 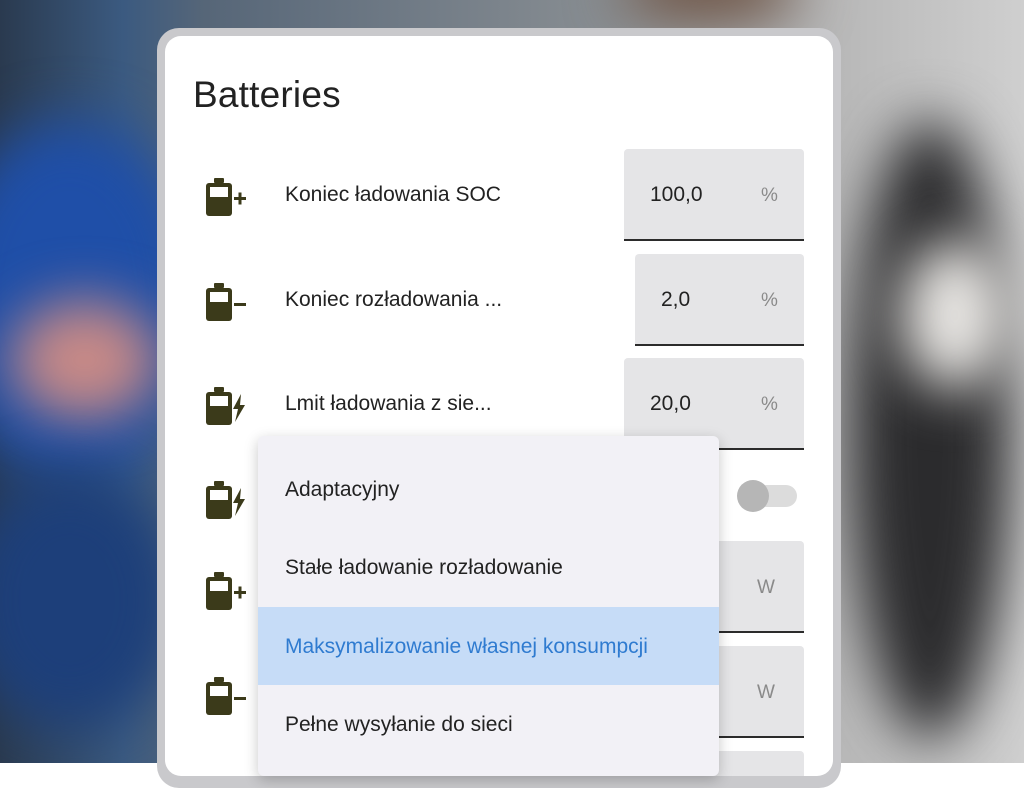 I want to click on setting-label: Koniec ładowania SOC, so click(x=393, y=194).